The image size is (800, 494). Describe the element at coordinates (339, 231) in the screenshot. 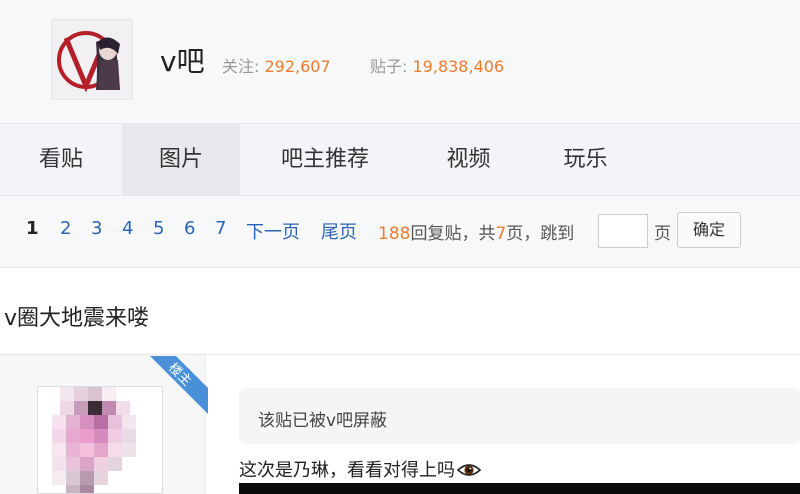

I see `last-page-link: 尾页` at that location.